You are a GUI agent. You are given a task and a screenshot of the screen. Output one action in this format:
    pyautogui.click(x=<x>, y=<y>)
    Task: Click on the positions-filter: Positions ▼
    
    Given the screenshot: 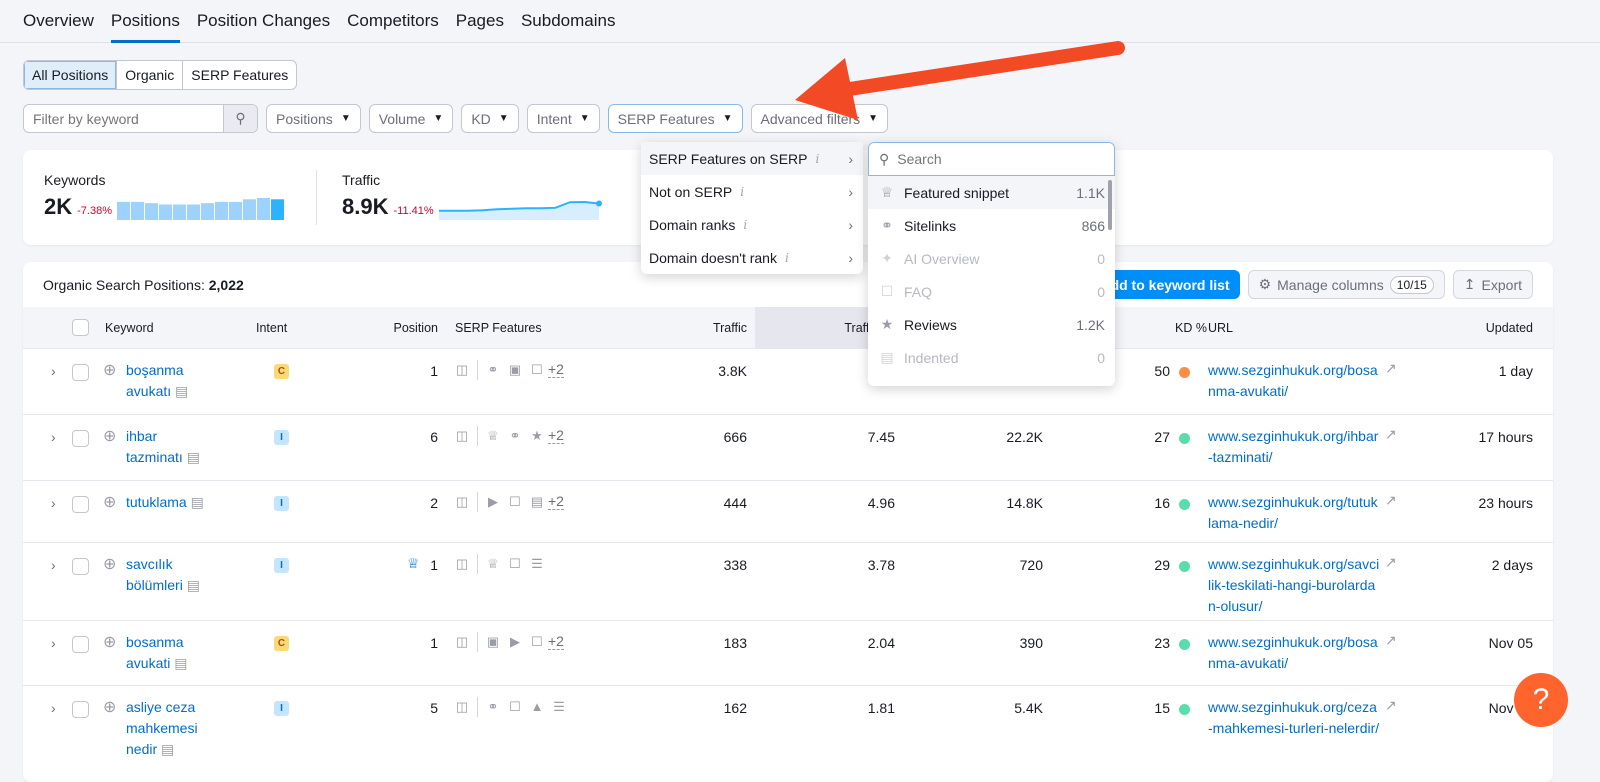 What is the action you would take?
    pyautogui.click(x=313, y=118)
    